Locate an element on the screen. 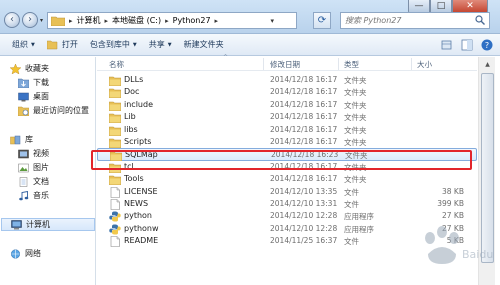  sidebar-item-network: 网络 is located at coordinates (25, 253).